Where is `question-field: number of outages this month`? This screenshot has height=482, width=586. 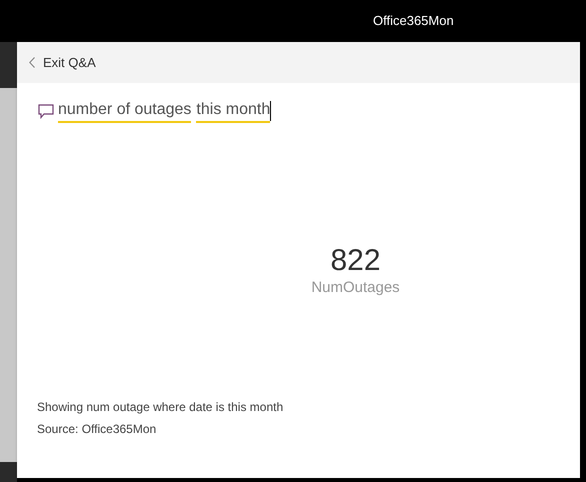 question-field: number of outages this month is located at coordinates (309, 111).